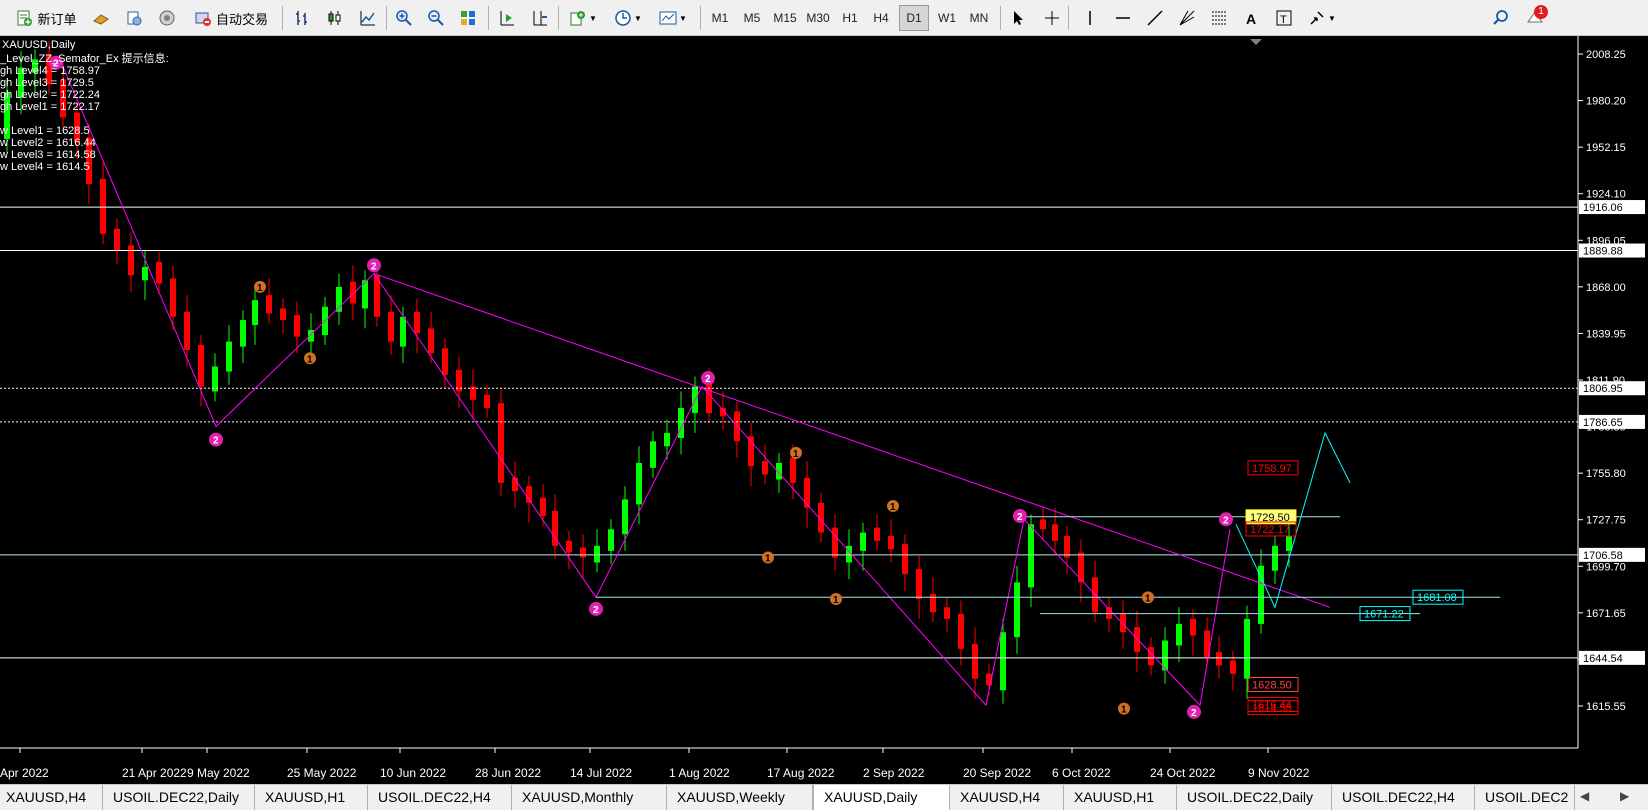 The image size is (1648, 810). Describe the element at coordinates (914, 18) in the screenshot. I see `timeframe-d1: D1` at that location.